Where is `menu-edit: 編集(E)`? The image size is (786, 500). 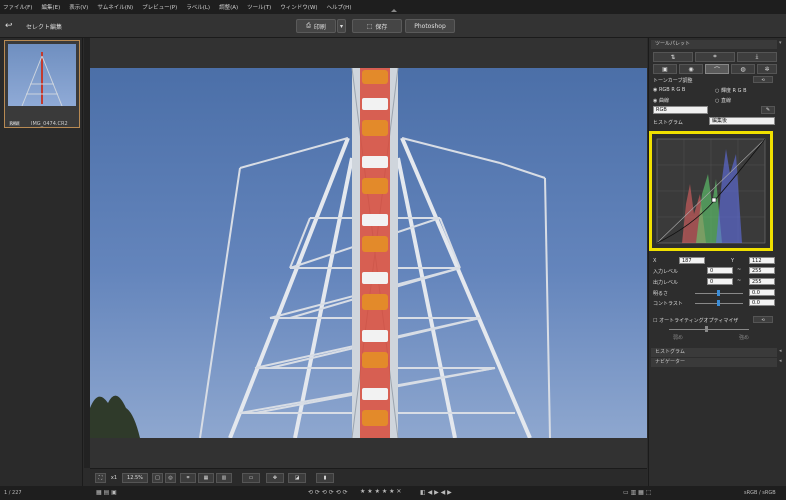
menu-edit: 編集(E) is located at coordinates (50, 7).